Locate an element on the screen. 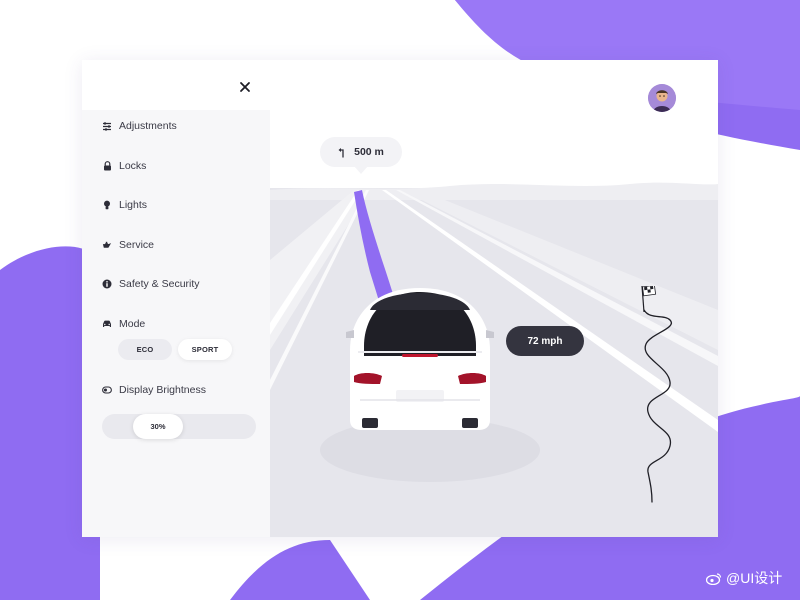 This screenshot has height=600, width=800. brightness-label: Display Brightness is located at coordinates (162, 390).